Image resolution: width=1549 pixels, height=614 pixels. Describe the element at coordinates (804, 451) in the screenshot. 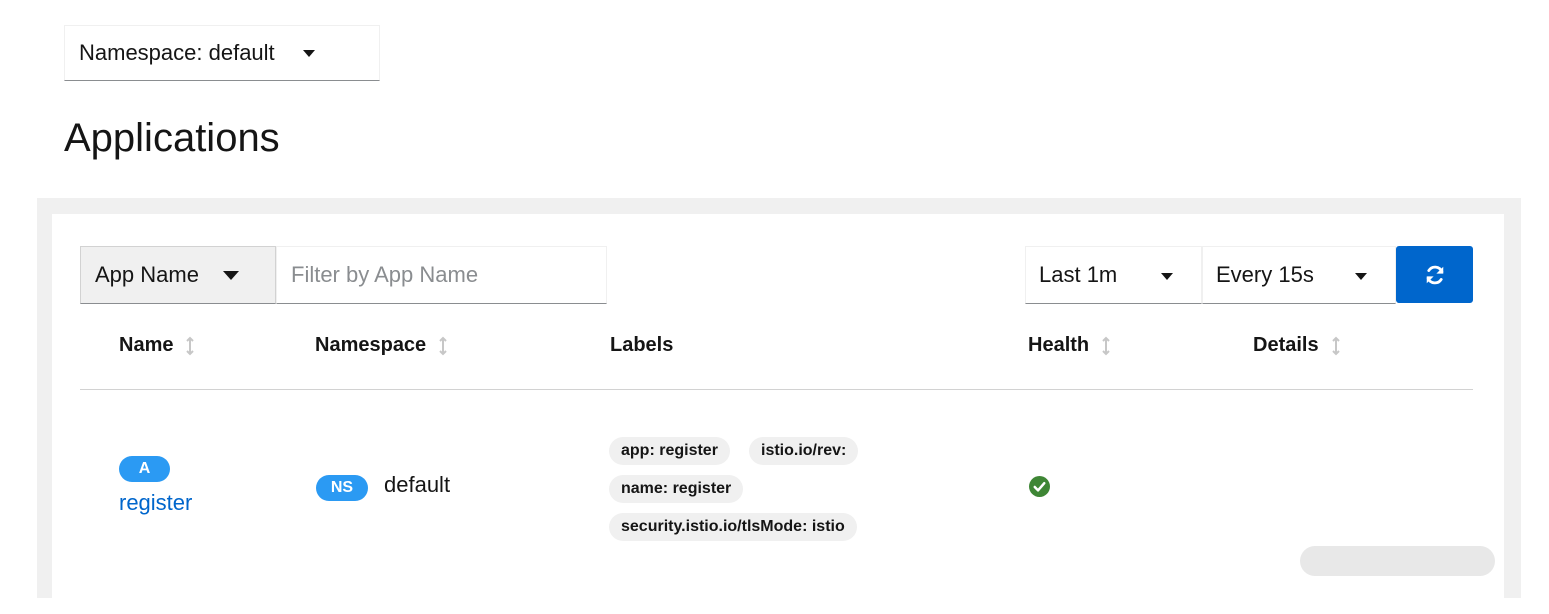

I see `label-chip: istio.io/rev:` at that location.